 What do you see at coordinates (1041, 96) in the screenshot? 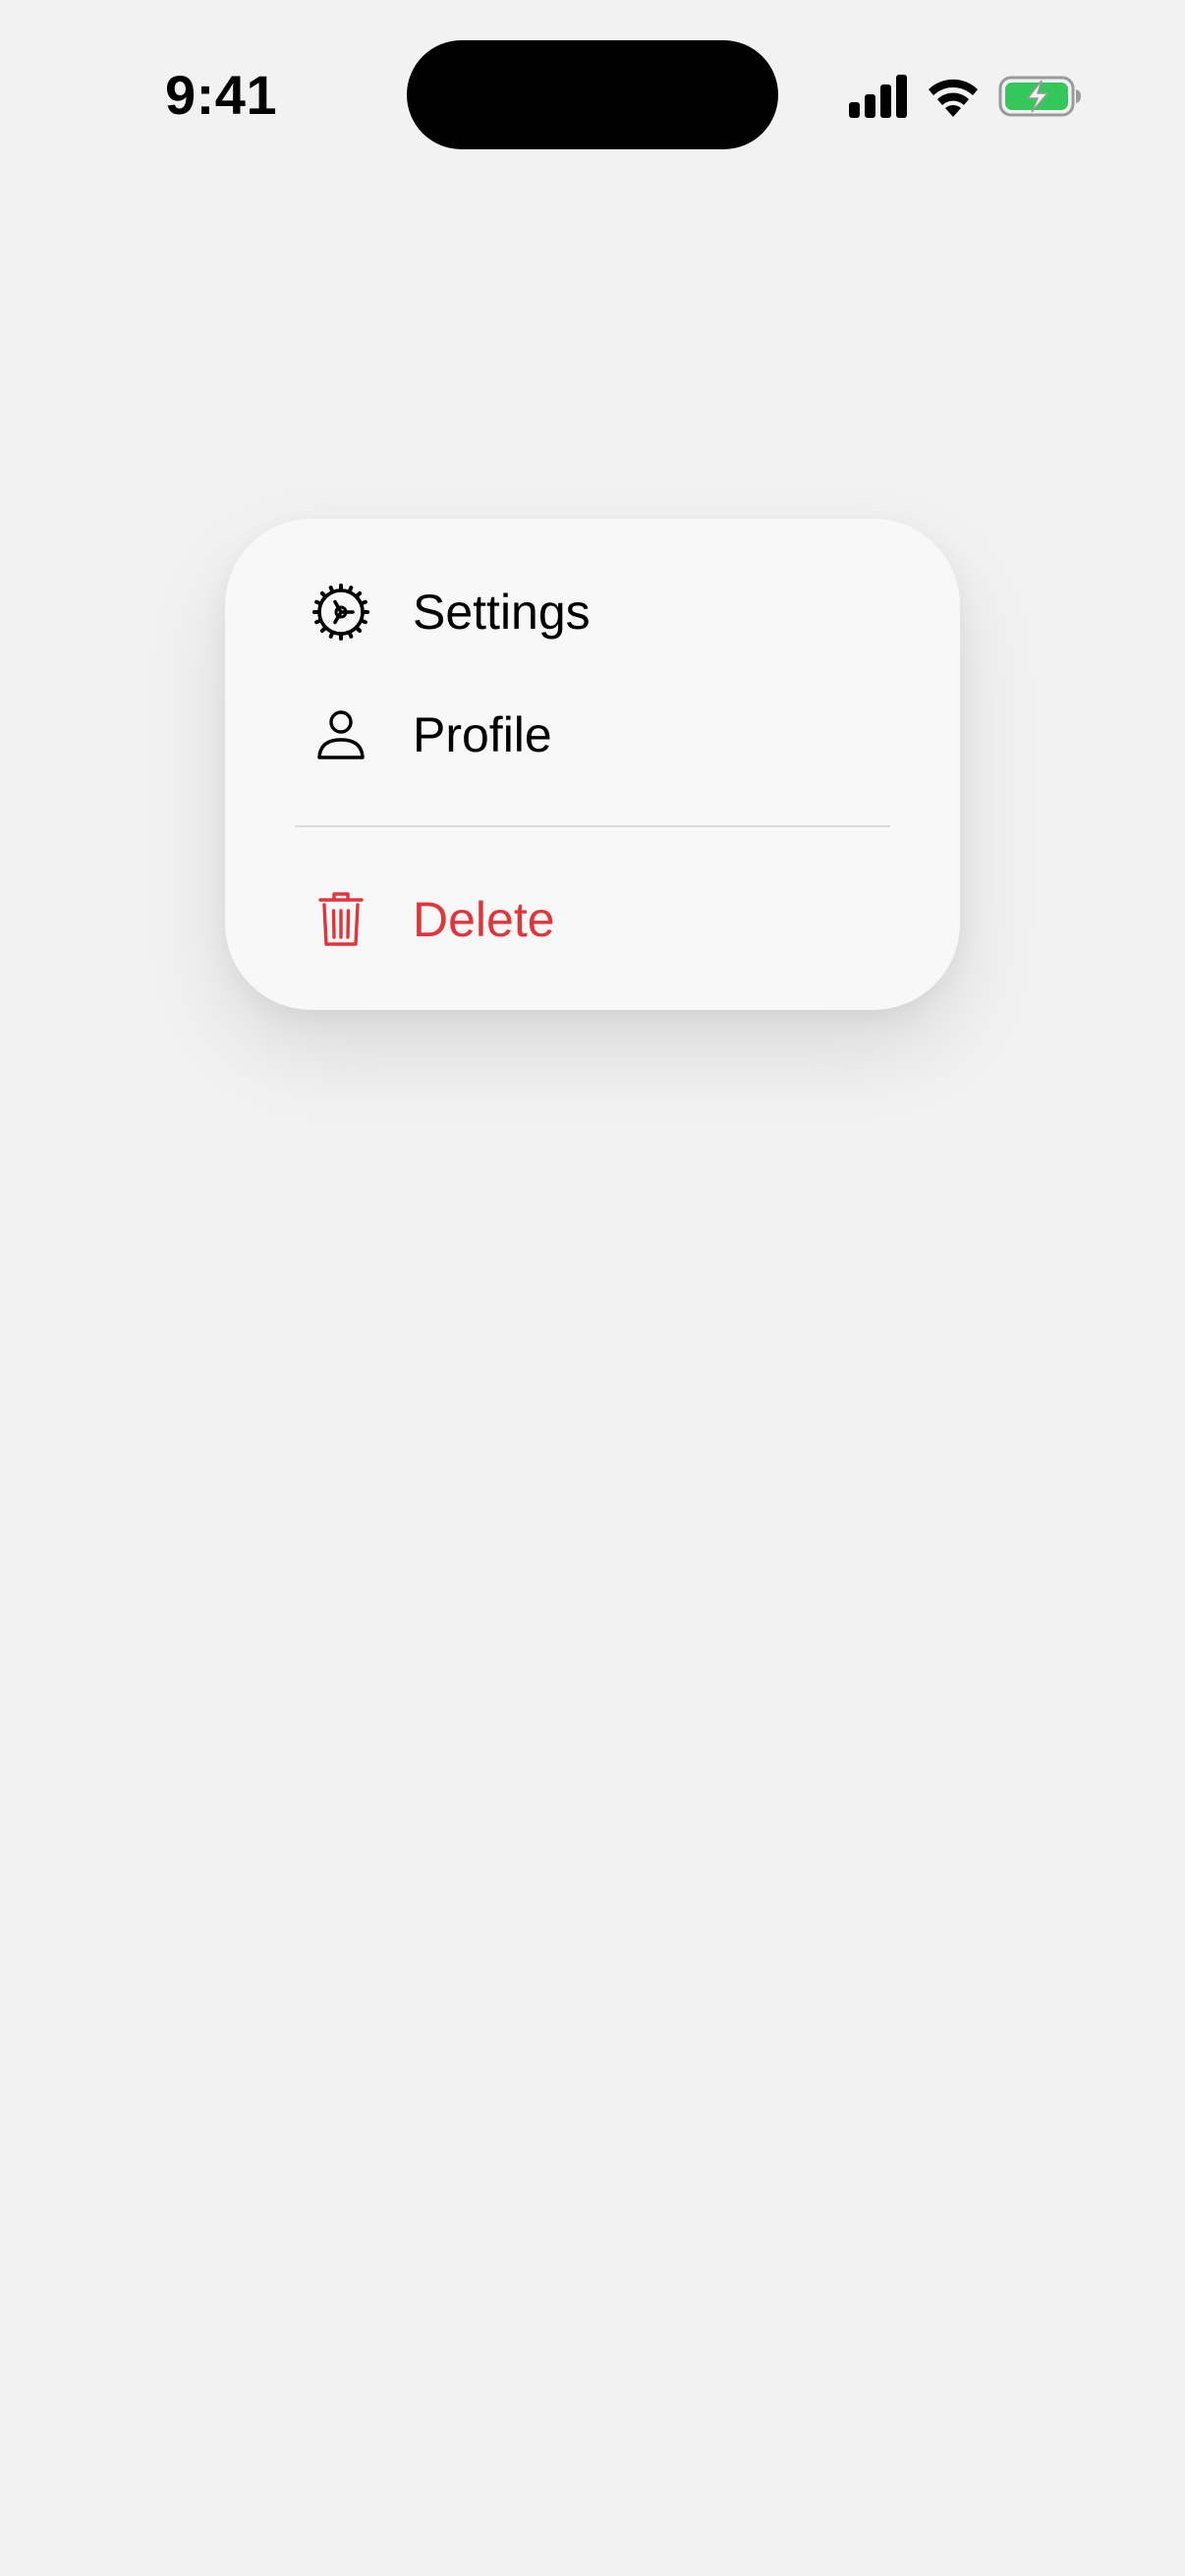
I see `battery-charging-icon` at bounding box center [1041, 96].